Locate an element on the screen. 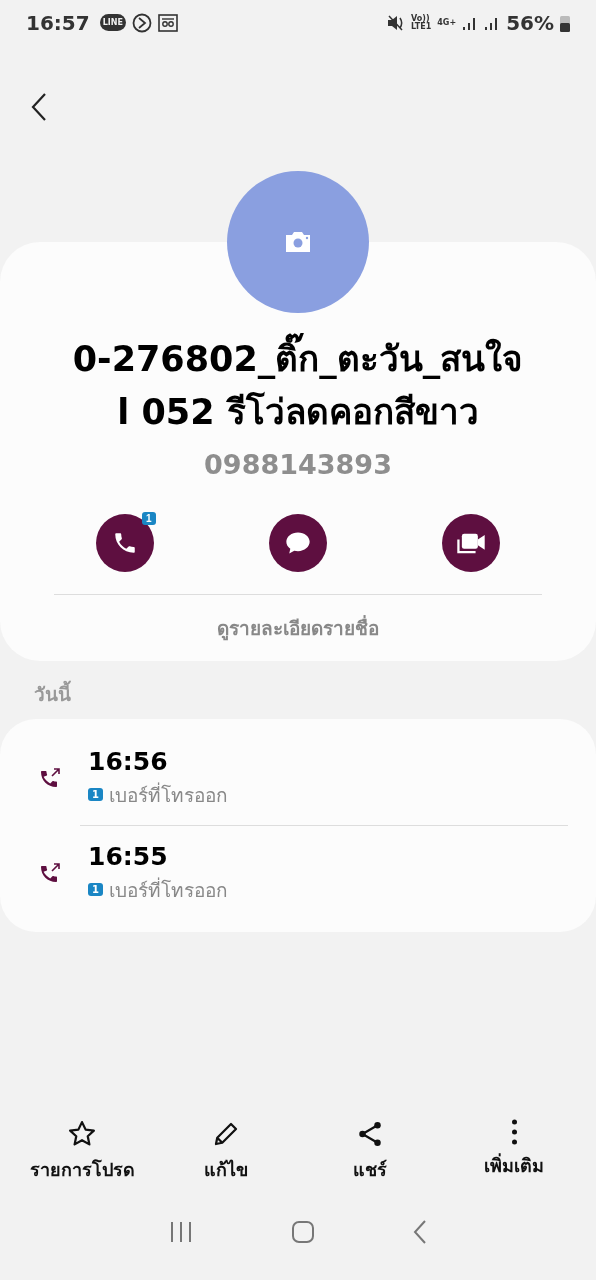  share-button: แชร์ is located at coordinates (370, 1151).